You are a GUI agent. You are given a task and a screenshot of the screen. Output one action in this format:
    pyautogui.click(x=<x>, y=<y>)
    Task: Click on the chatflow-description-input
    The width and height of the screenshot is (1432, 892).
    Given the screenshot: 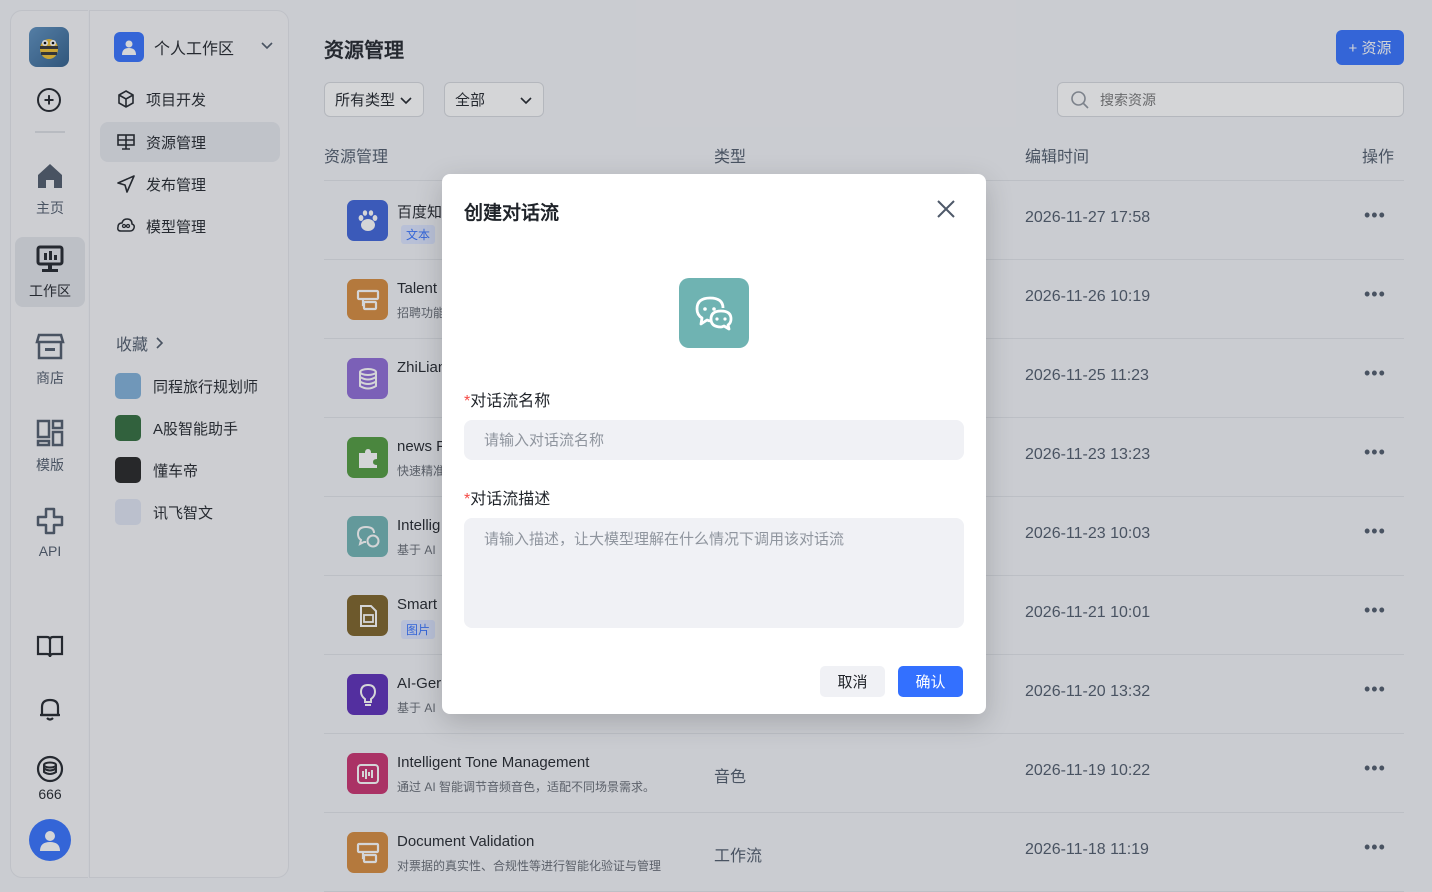 What is the action you would take?
    pyautogui.click(x=714, y=573)
    